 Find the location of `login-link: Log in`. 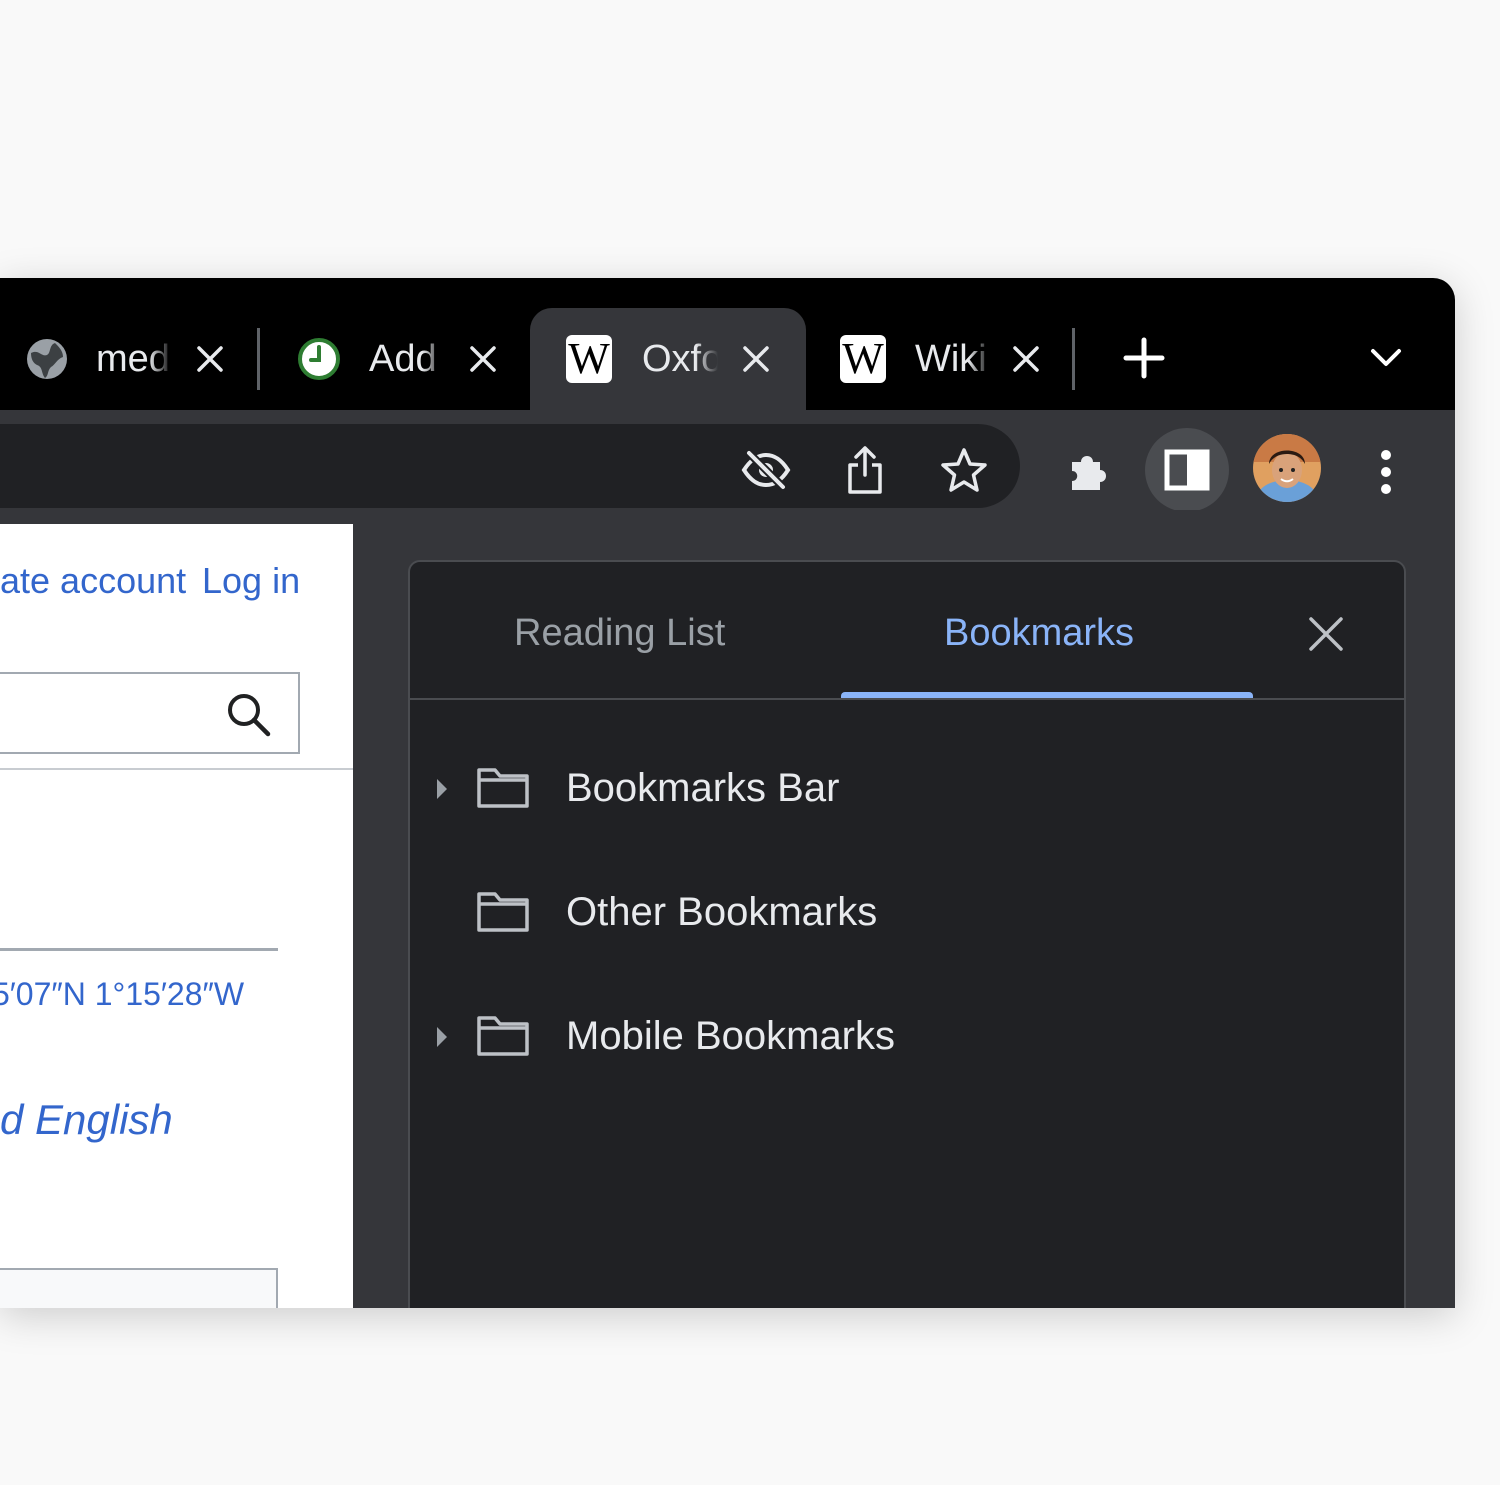

login-link: Log in is located at coordinates (251, 581).